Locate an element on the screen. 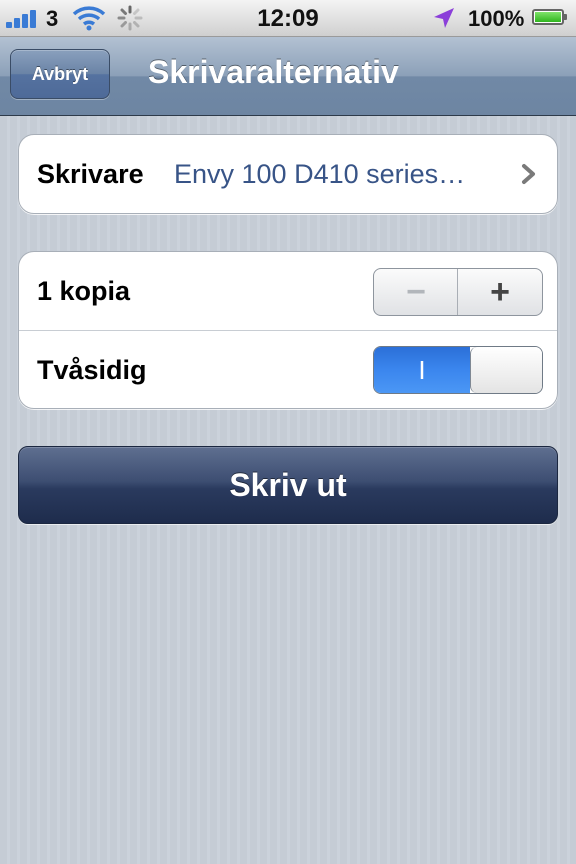 The image size is (576, 864). location-arrow-icon is located at coordinates (444, 21).